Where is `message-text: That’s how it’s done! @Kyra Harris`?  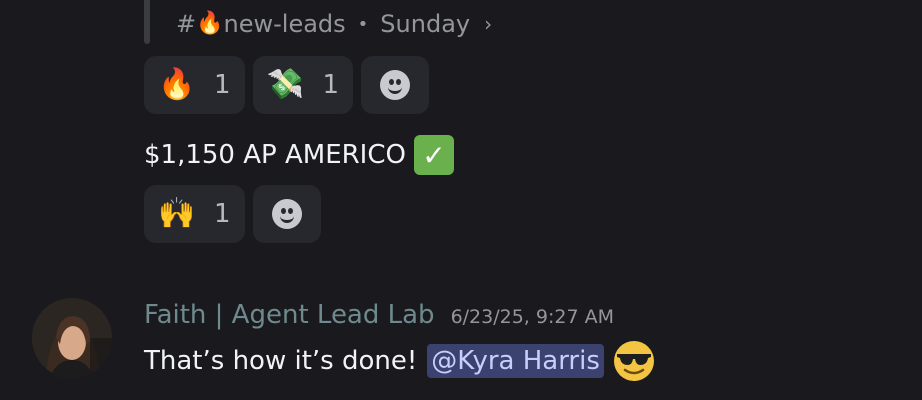 message-text: That’s how it’s done! @Kyra Harris is located at coordinates (400, 361).